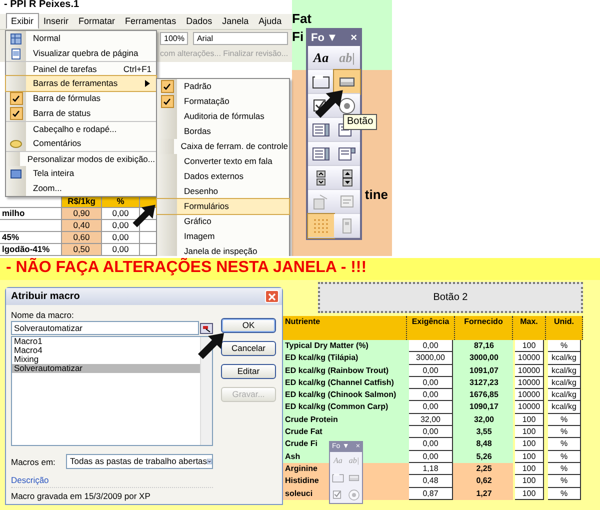 The height and width of the screenshot is (510, 600). Describe the element at coordinates (338, 494) in the screenshot. I see `checkbox-icon` at that location.